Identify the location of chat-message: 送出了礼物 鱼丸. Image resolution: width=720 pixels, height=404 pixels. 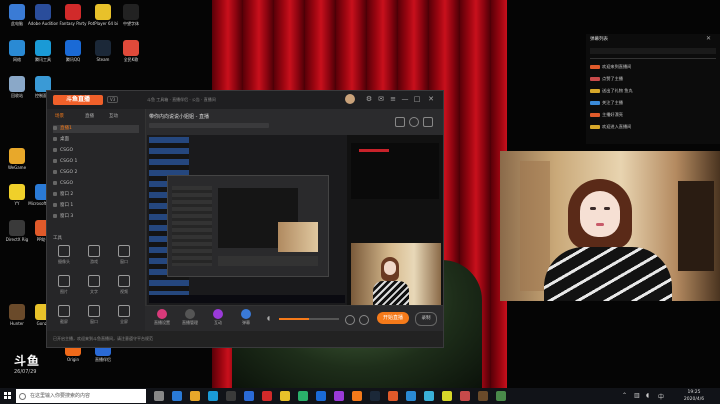
(611, 91).